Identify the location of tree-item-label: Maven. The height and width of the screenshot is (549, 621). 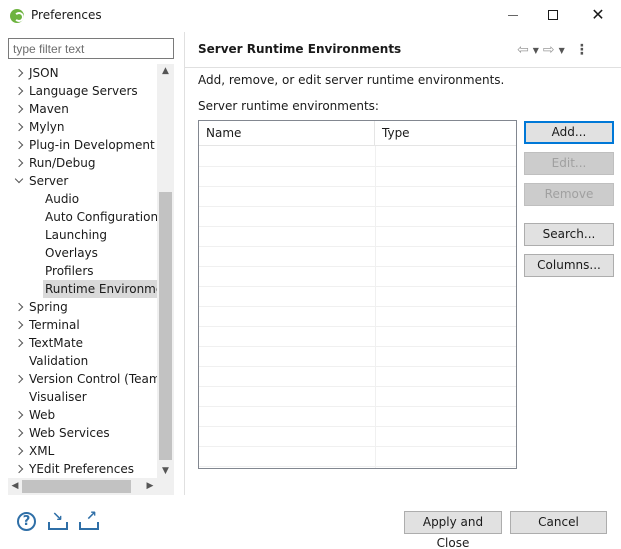
(49, 109).